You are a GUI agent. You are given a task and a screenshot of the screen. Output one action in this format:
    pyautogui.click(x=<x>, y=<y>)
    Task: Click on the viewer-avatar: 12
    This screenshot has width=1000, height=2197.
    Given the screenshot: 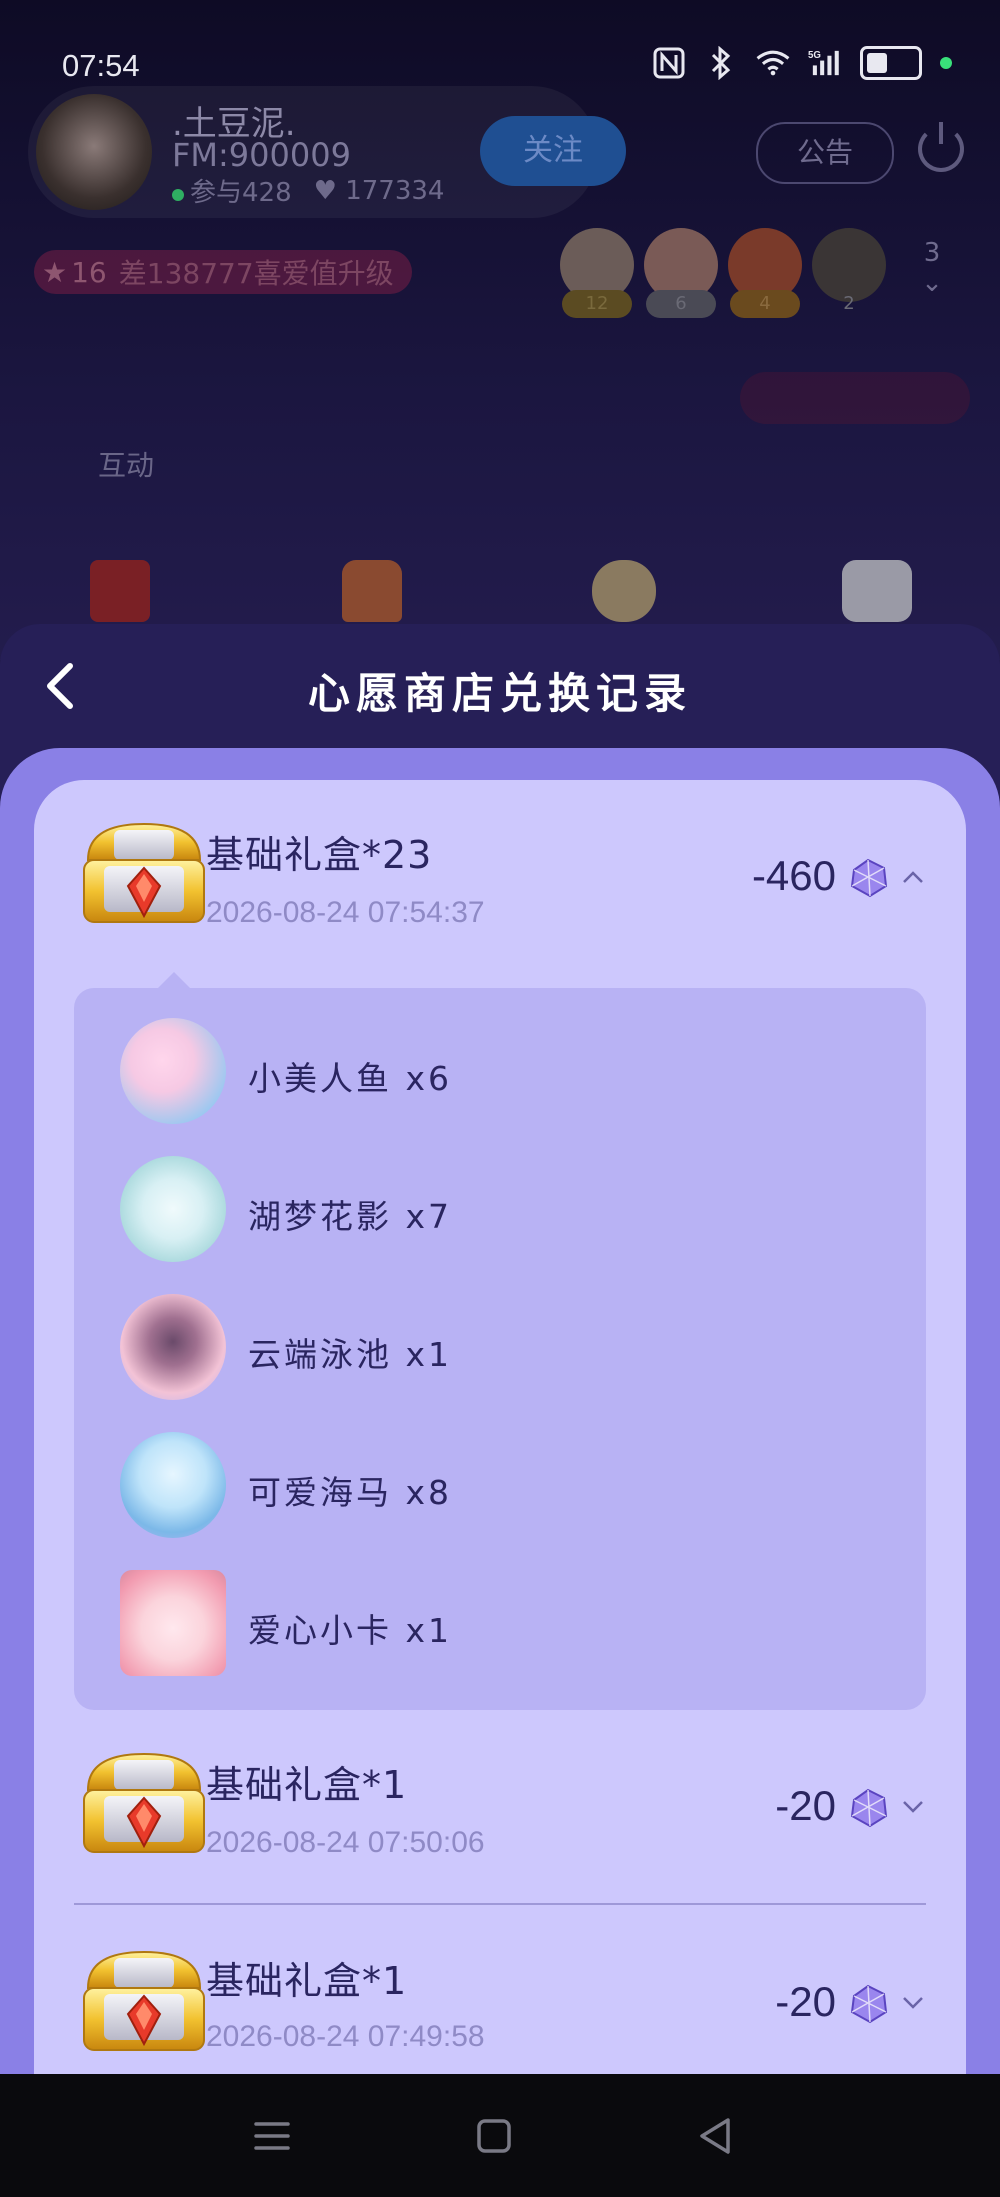 What is the action you would take?
    pyautogui.click(x=597, y=273)
    